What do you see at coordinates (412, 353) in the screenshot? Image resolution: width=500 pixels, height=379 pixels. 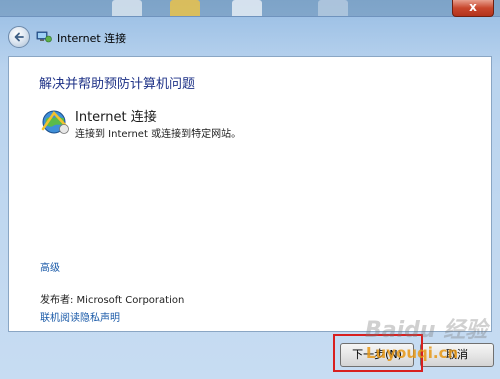 I see `site-watermark: Luyouqi.cn` at bounding box center [412, 353].